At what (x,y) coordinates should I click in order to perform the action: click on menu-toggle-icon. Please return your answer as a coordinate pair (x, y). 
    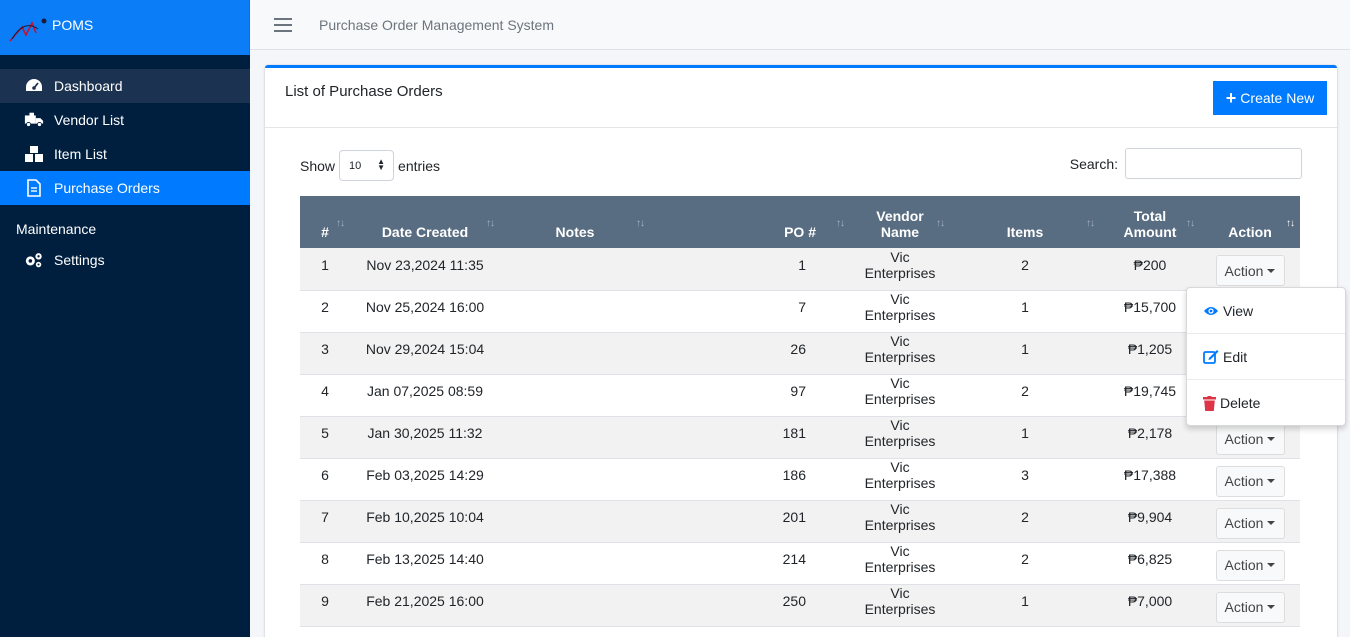
    Looking at the image, I should click on (283, 24).